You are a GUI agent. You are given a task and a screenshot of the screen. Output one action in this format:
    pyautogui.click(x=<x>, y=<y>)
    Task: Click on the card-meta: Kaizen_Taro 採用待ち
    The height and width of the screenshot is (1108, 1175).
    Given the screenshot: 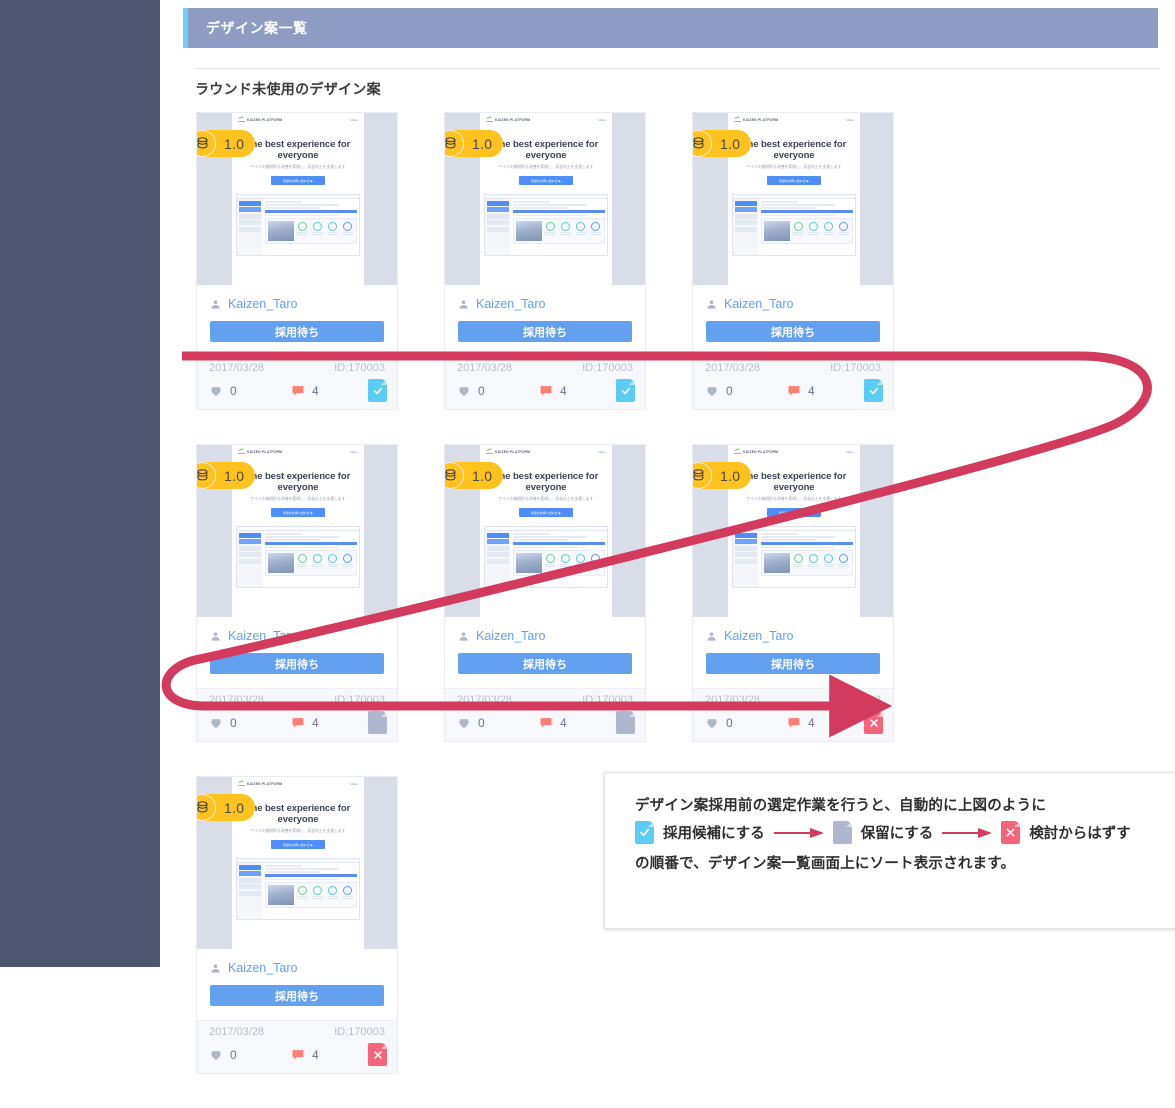 What is the action you would take?
    pyautogui.click(x=297, y=984)
    